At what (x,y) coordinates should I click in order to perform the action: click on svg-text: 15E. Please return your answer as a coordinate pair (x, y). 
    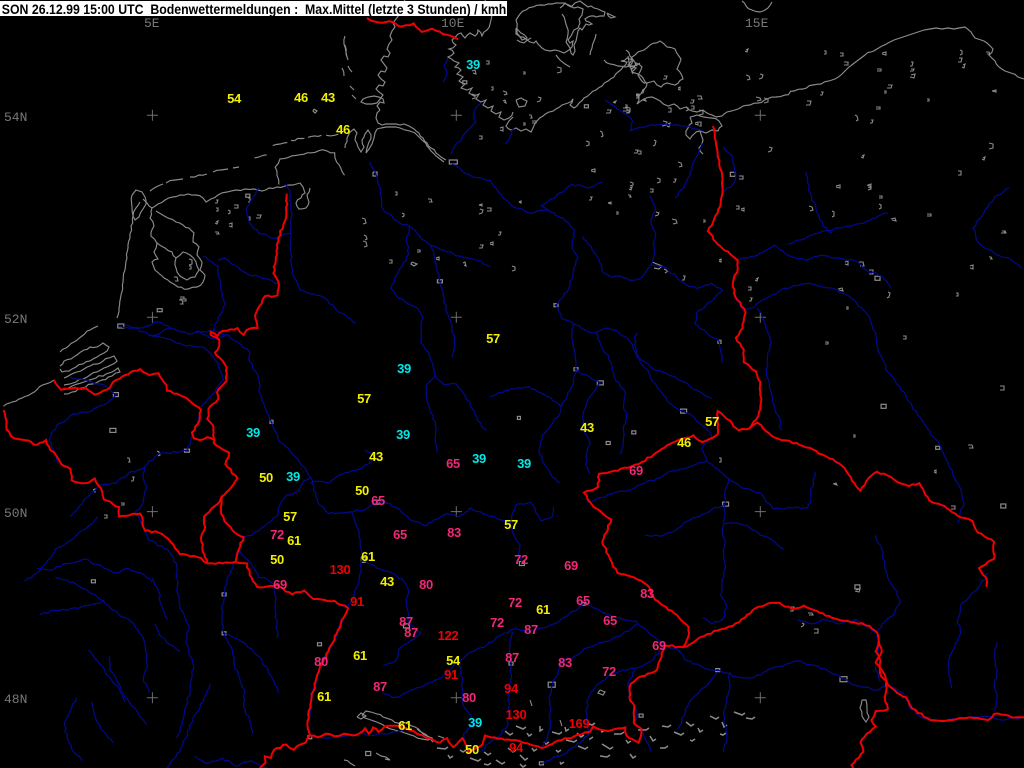
    Looking at the image, I should click on (757, 23).